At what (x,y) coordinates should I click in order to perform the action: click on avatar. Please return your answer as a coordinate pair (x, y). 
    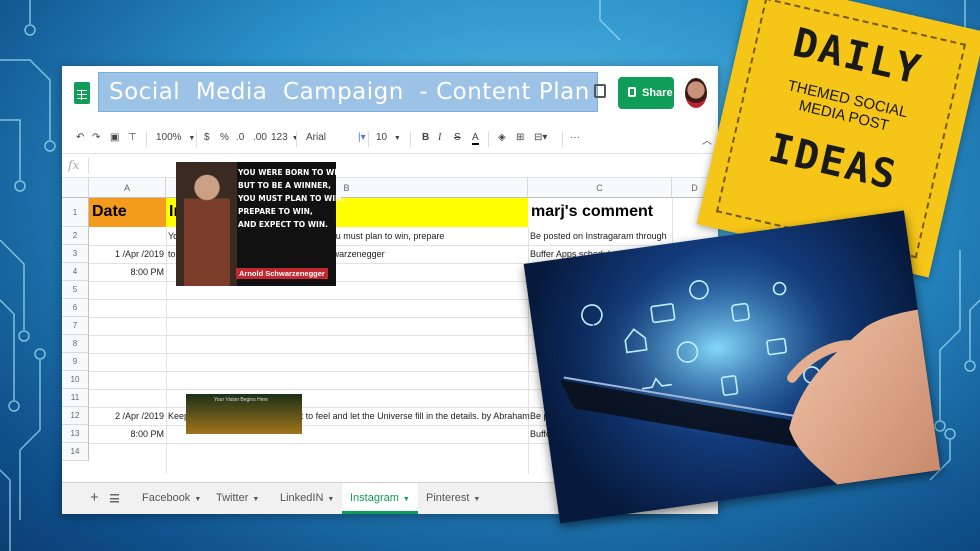
    Looking at the image, I should click on (696, 93).